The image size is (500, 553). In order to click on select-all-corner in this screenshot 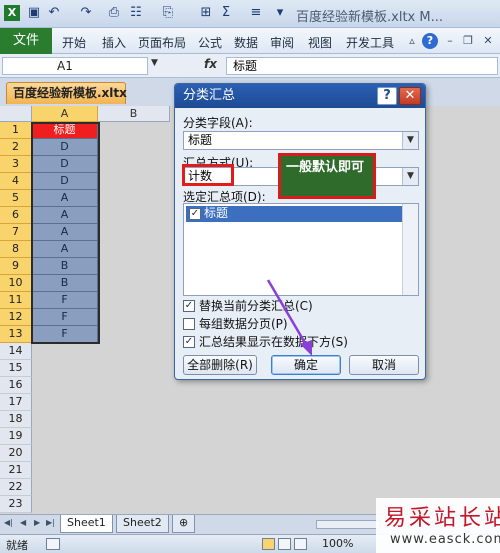, I will do `click(16, 114)`.